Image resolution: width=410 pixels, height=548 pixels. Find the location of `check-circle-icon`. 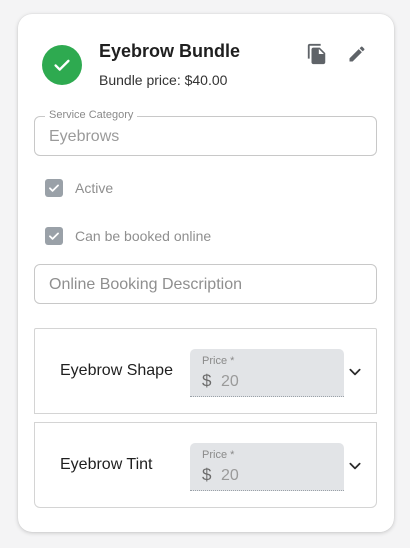

check-circle-icon is located at coordinates (62, 65).